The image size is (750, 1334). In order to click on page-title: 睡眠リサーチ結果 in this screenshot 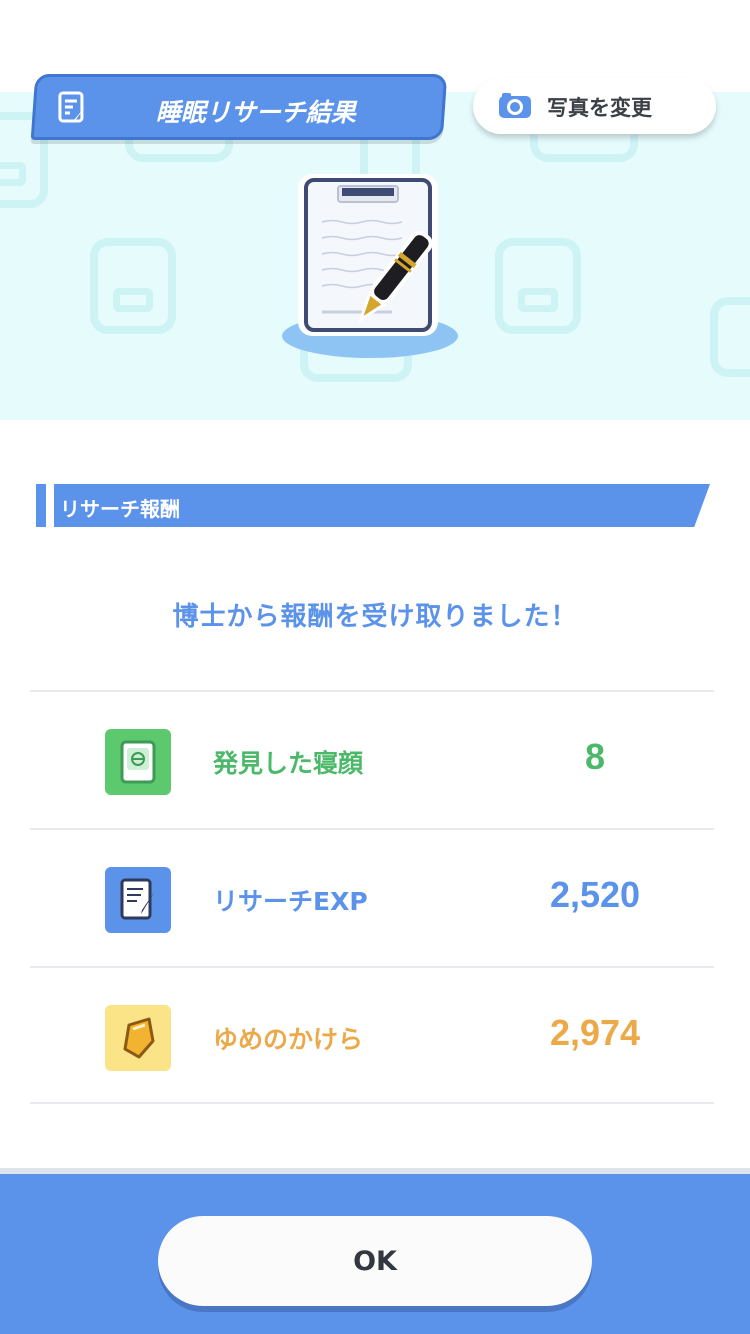, I will do `click(255, 112)`.